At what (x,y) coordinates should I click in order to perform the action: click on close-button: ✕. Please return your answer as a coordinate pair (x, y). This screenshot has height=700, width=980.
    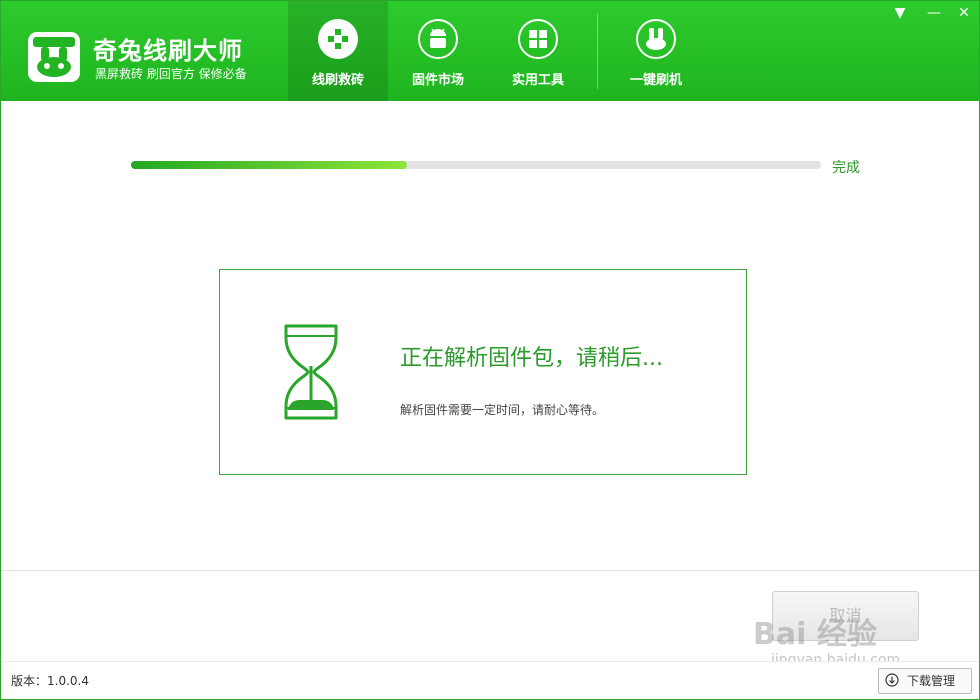
    Looking at the image, I should click on (964, 13).